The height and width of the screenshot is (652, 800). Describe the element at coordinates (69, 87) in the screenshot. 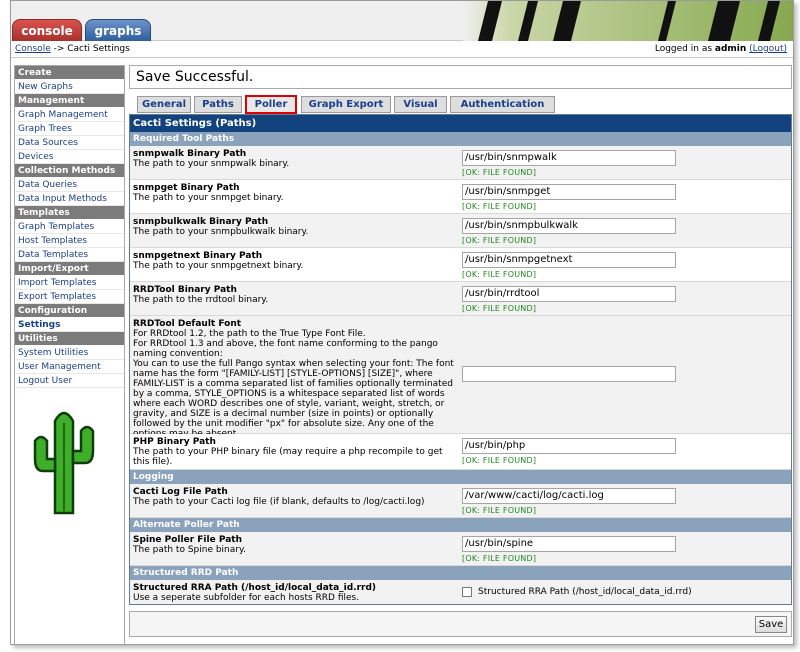

I see `sidebar-item-new-graphs: New Graphs` at that location.